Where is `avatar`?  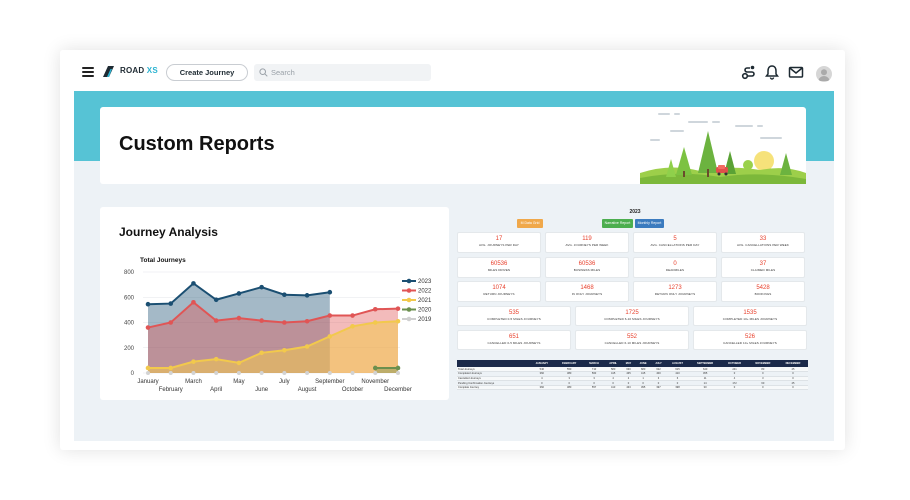 avatar is located at coordinates (824, 74).